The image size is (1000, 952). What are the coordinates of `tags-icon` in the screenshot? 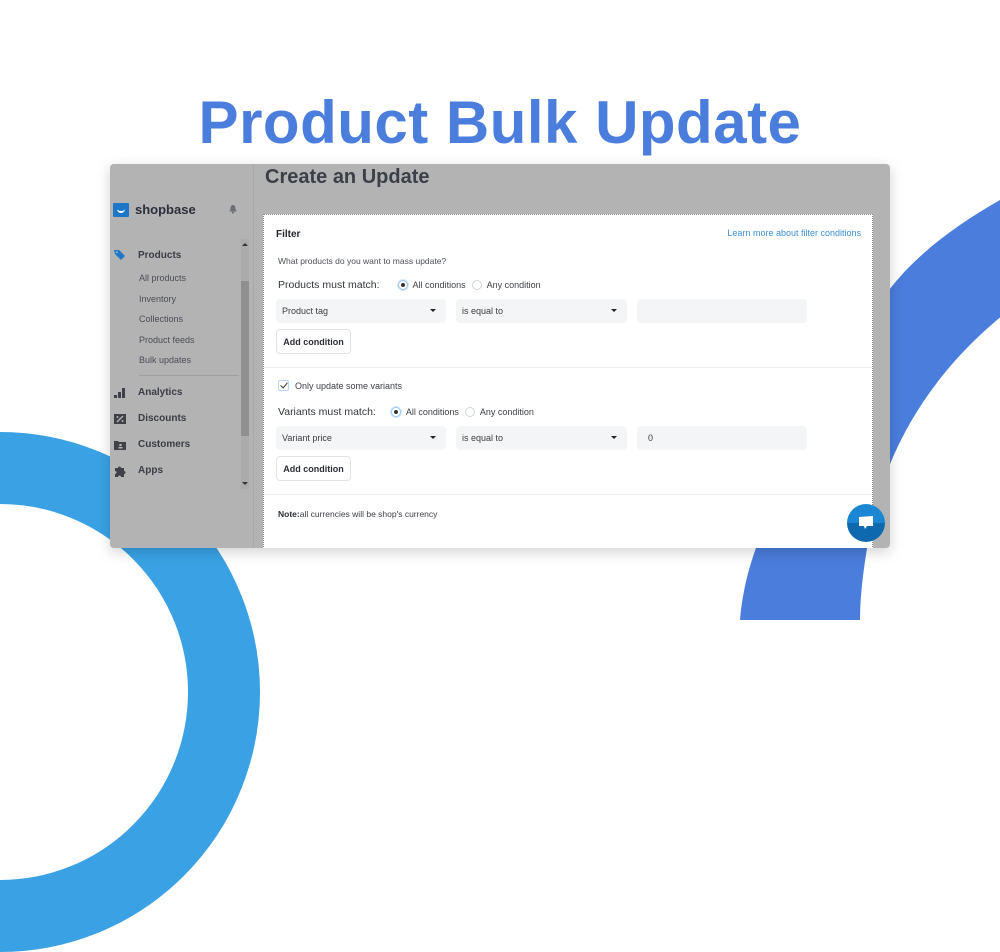 It's located at (119, 255).